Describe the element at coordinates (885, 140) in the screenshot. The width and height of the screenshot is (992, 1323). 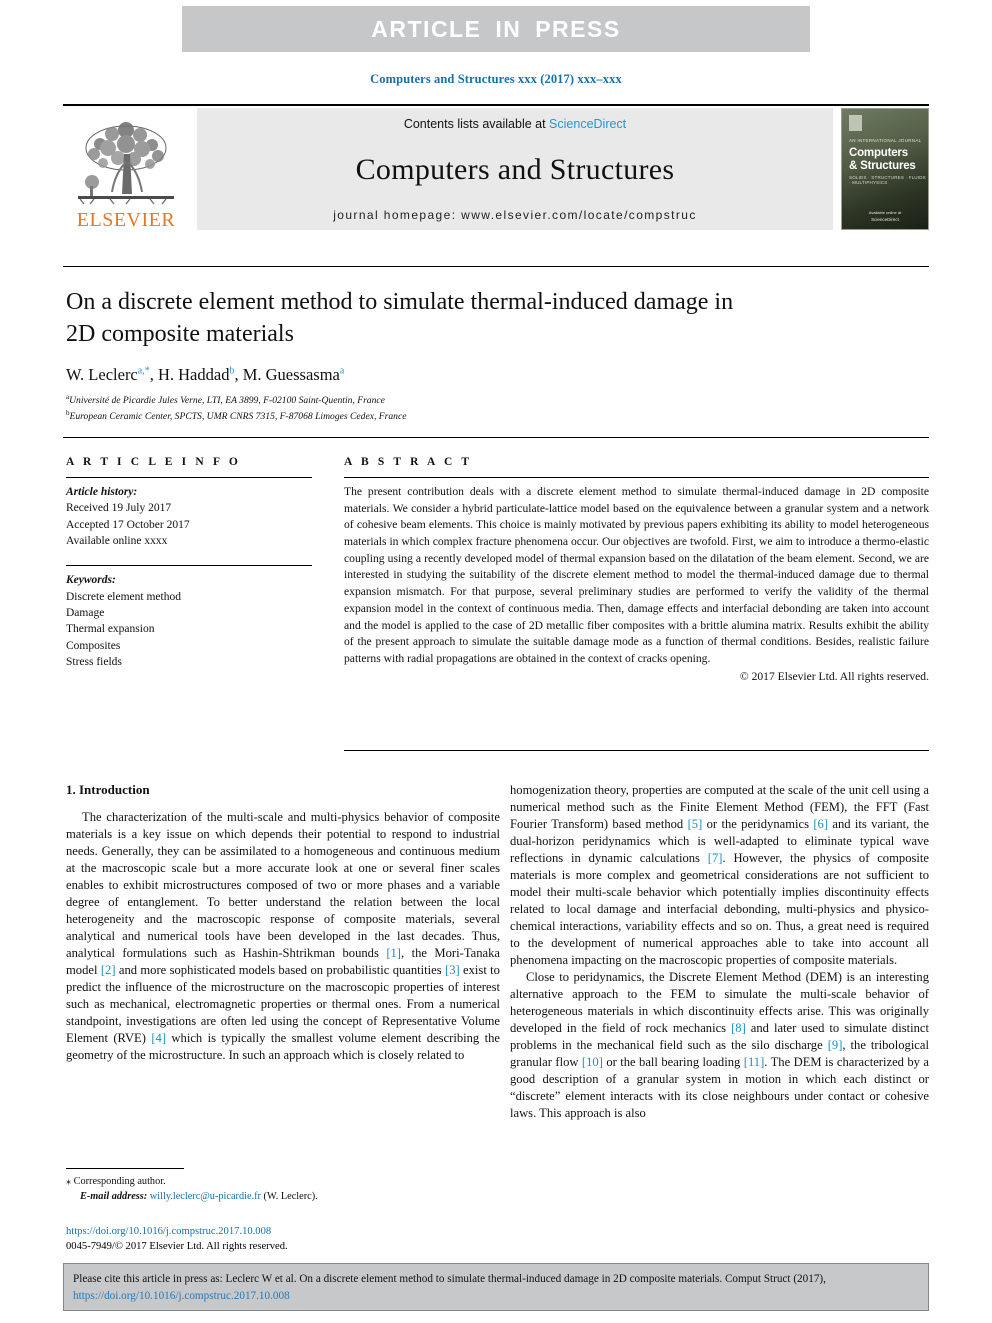
I see `cover-small-top: AN INTERNATIONAL JOURNAL` at that location.